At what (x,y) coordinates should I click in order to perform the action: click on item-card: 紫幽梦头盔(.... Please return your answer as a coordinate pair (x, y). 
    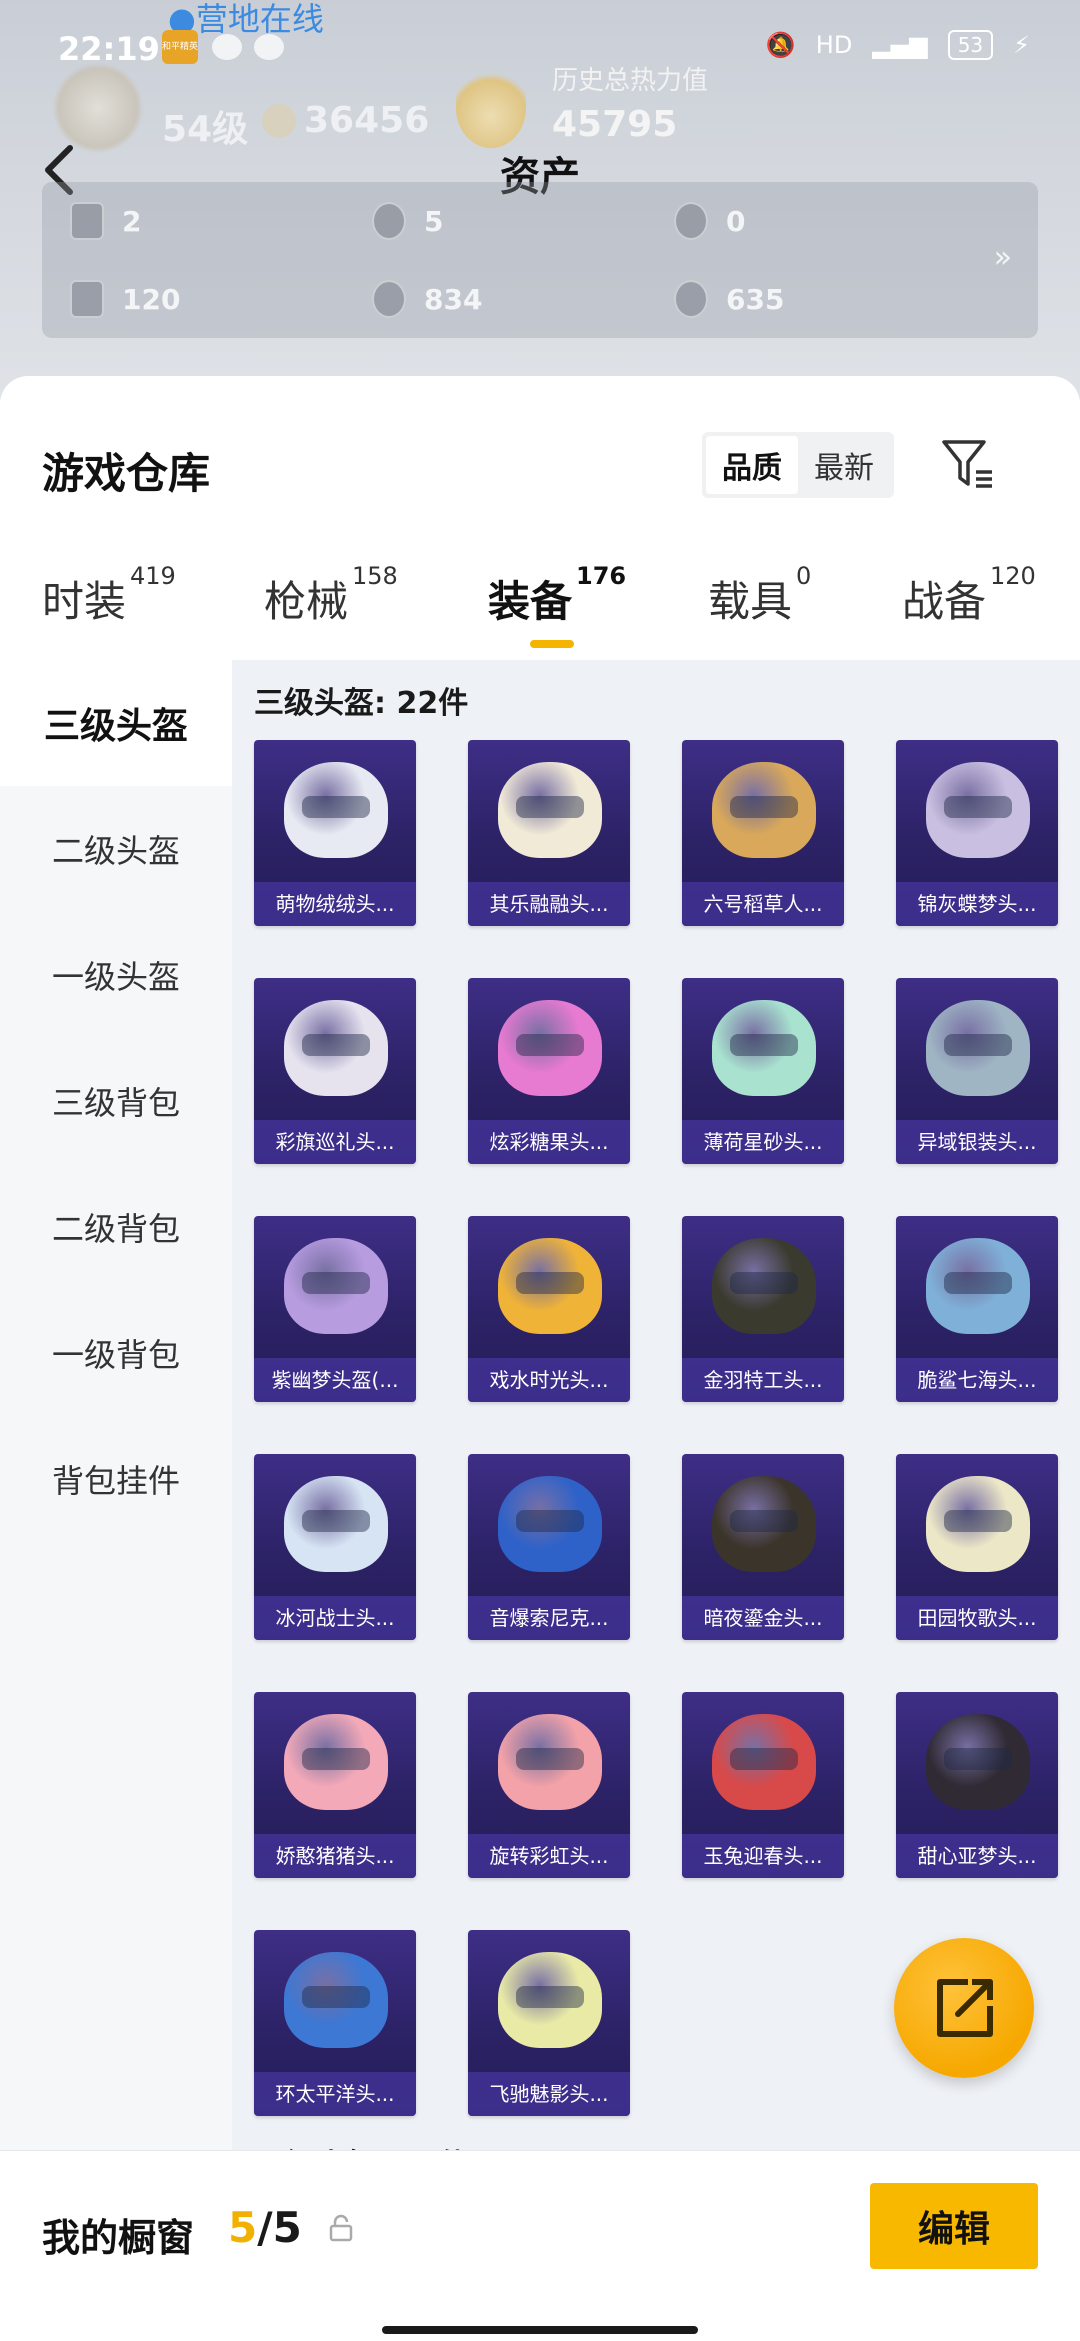
    Looking at the image, I should click on (335, 1309).